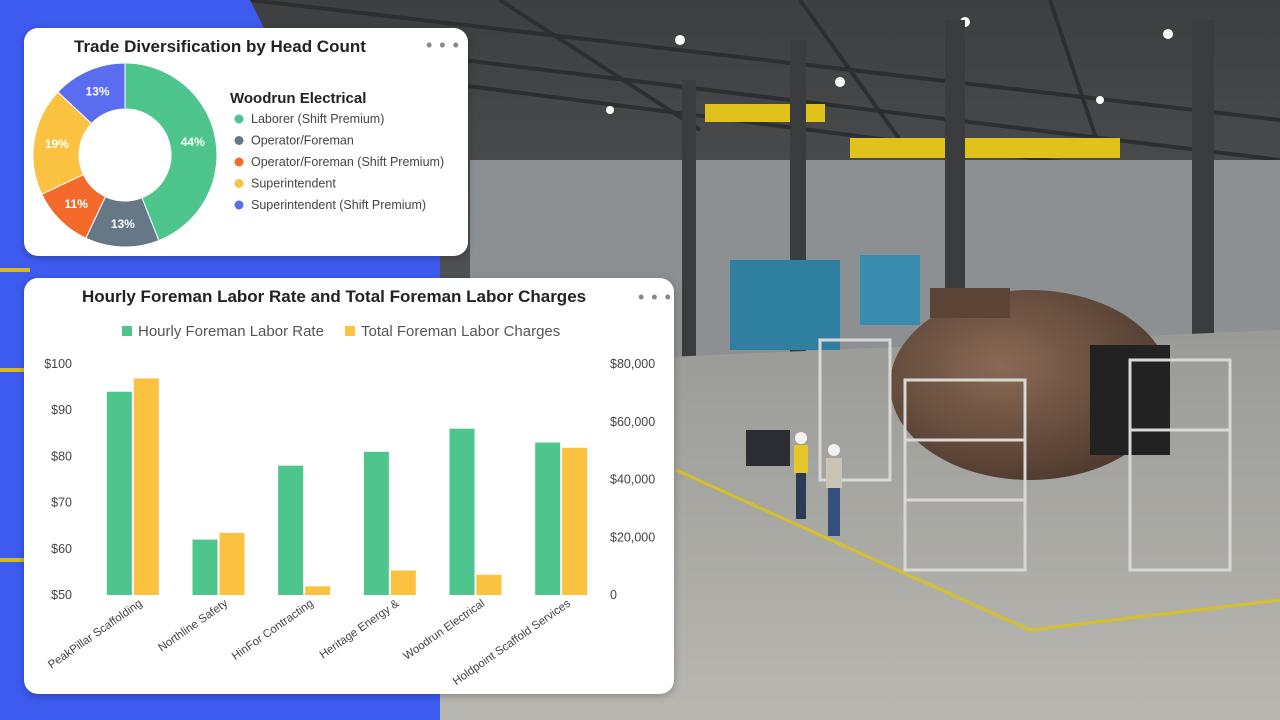 The height and width of the screenshot is (720, 1280). I want to click on donut-slice-label-1: 44%, so click(193, 142).